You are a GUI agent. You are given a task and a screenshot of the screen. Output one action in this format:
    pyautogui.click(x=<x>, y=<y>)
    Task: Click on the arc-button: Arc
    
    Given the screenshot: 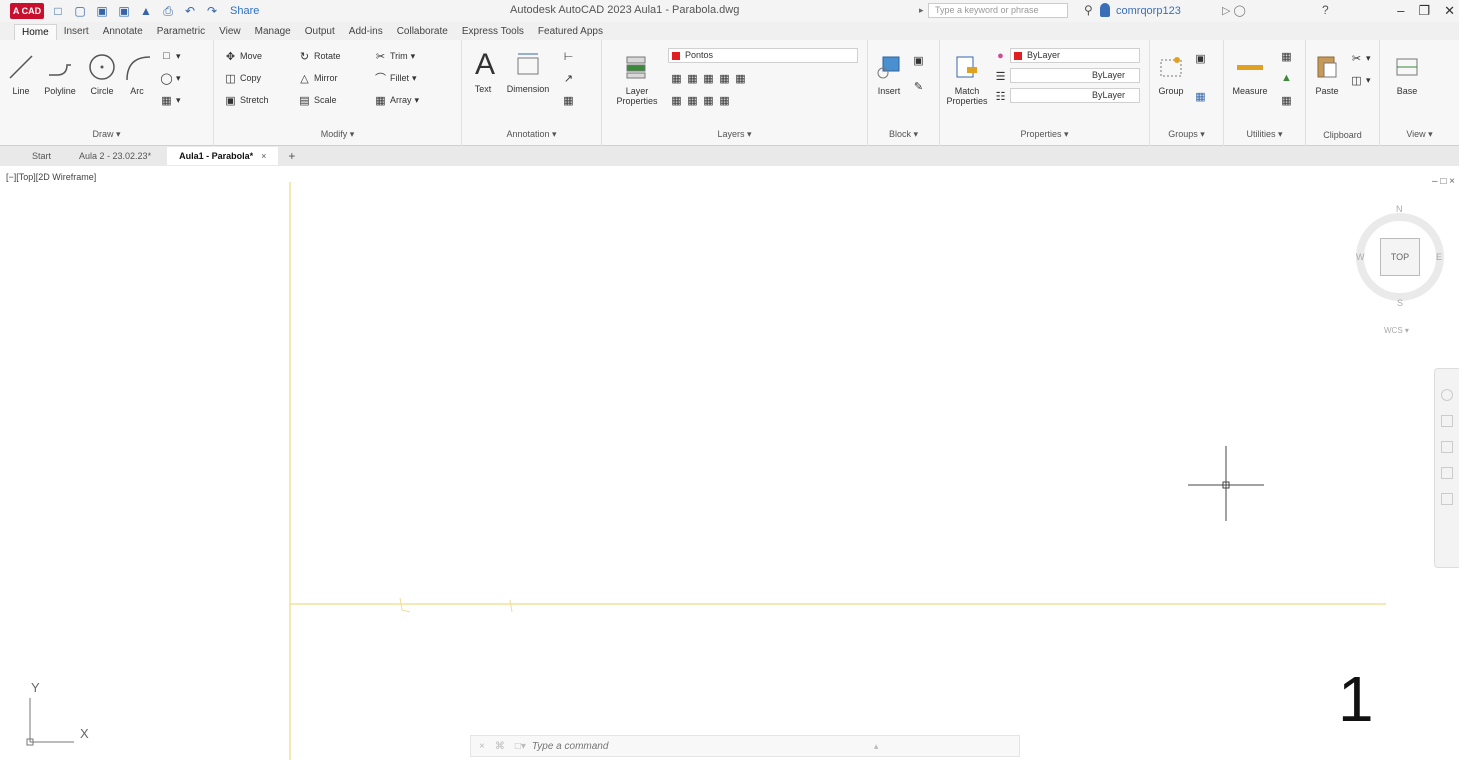 What is the action you would take?
    pyautogui.click(x=137, y=73)
    